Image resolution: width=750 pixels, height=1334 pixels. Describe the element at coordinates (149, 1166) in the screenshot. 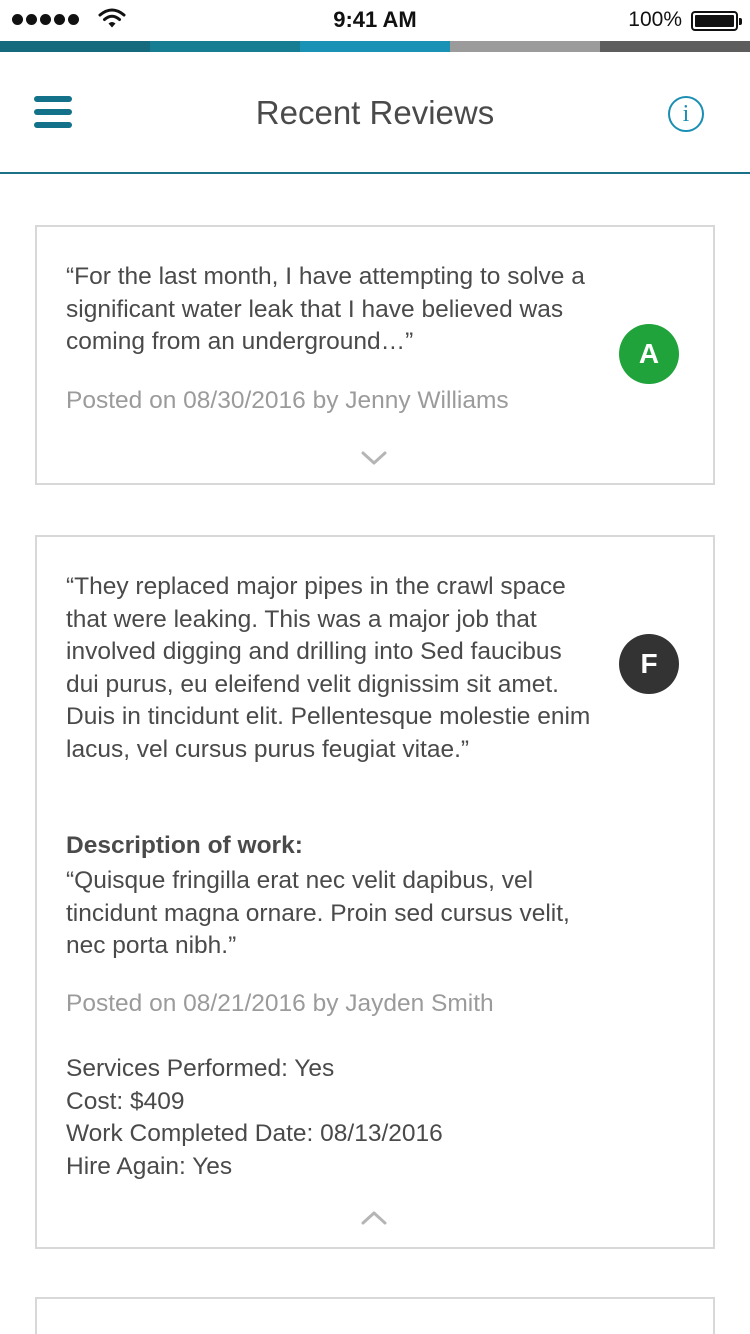

I see `detail-hire-again: Hire Again: Yes` at that location.